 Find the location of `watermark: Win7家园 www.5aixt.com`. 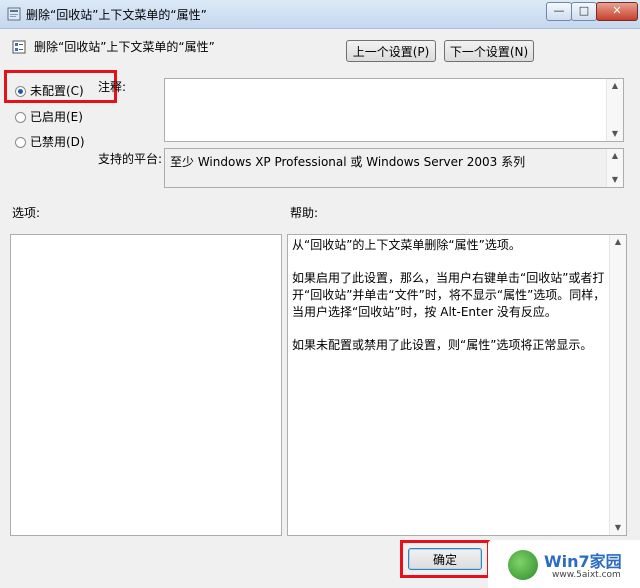

watermark: Win7家园 www.5aixt.com is located at coordinates (564, 564).